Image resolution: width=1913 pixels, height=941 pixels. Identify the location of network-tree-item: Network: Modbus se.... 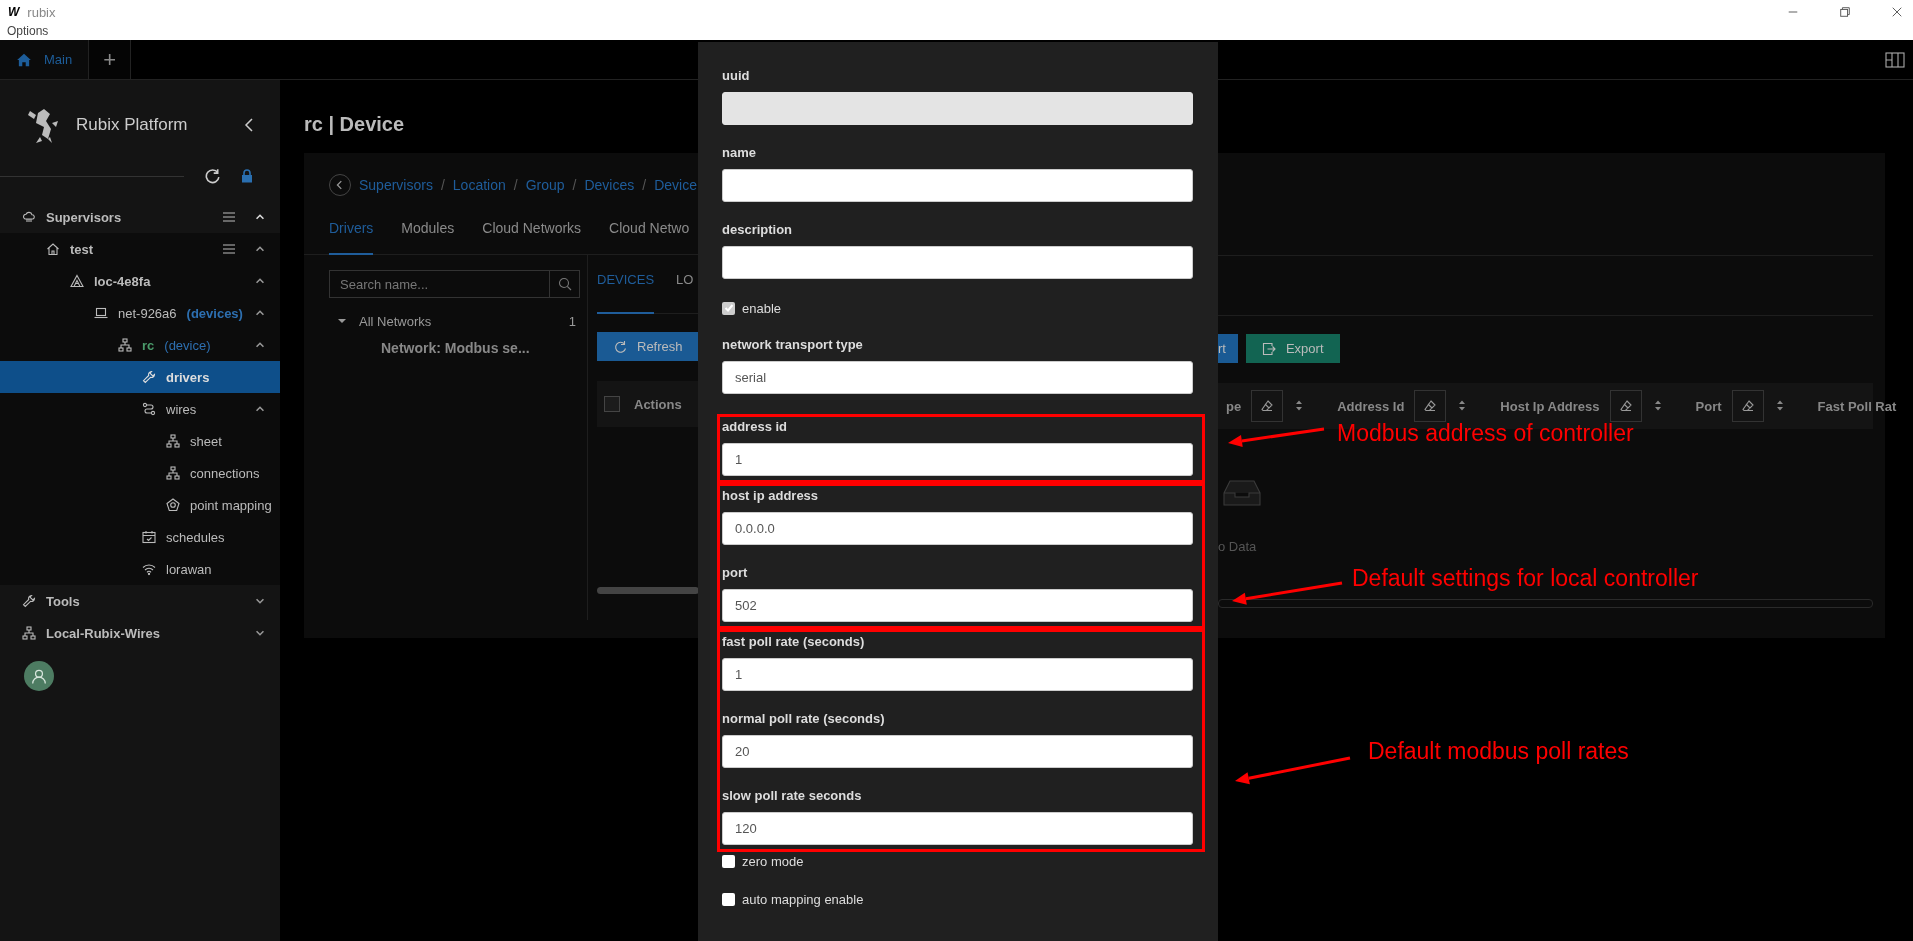
(454, 348).